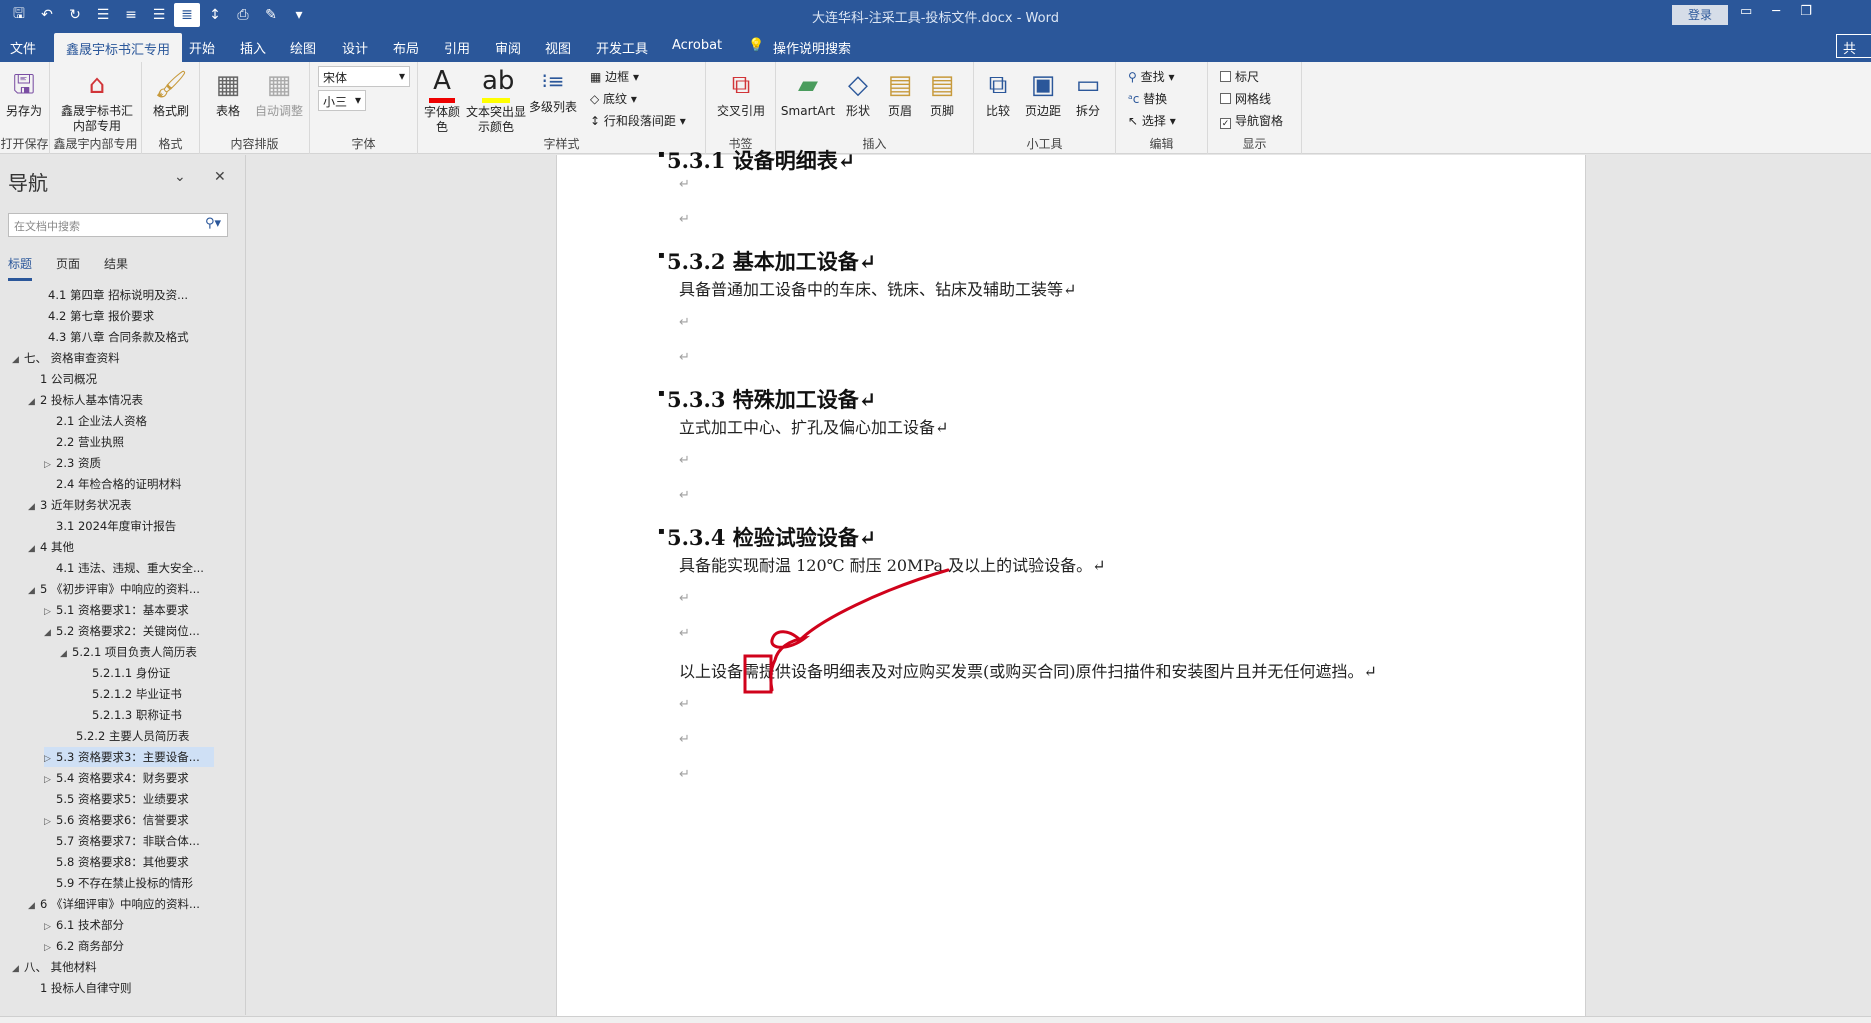 The image size is (1871, 1023). Describe the element at coordinates (622, 47) in the screenshot. I see `tab-developer: 开发工具` at that location.